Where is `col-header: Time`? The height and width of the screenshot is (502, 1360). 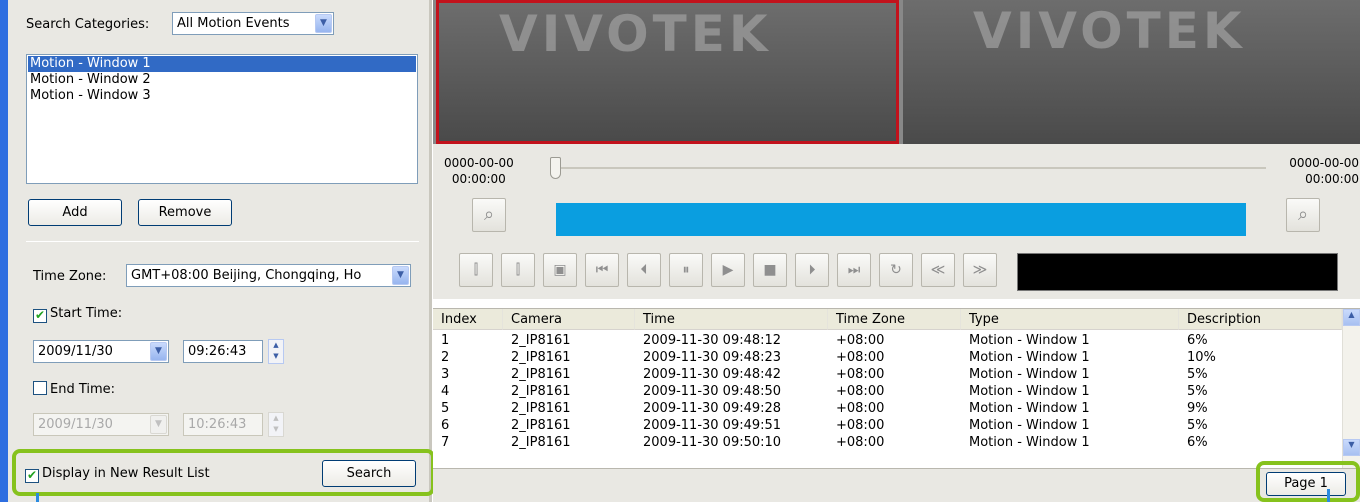
col-header: Time is located at coordinates (731, 319).